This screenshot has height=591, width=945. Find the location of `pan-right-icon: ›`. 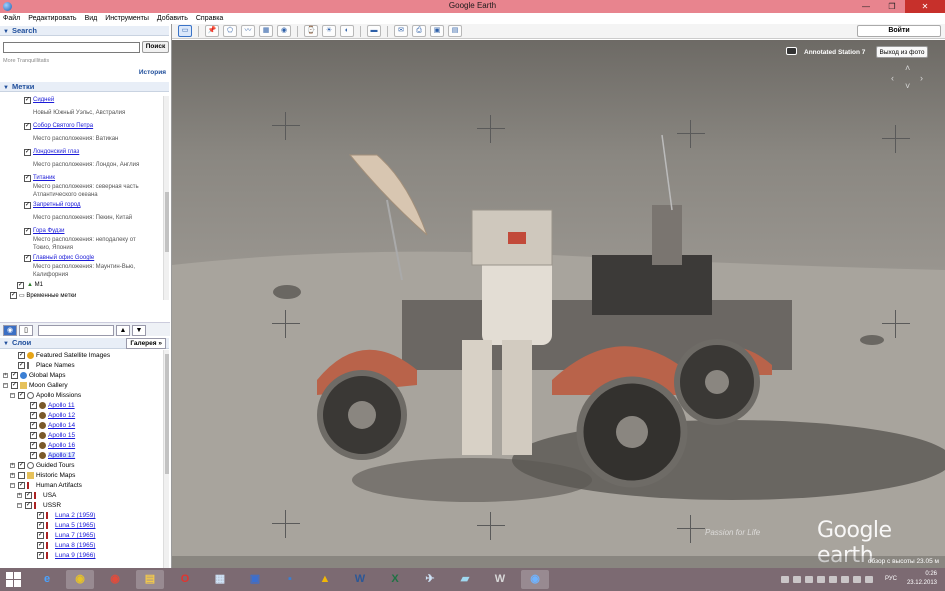

pan-right-icon: › is located at coordinates (921, 78).